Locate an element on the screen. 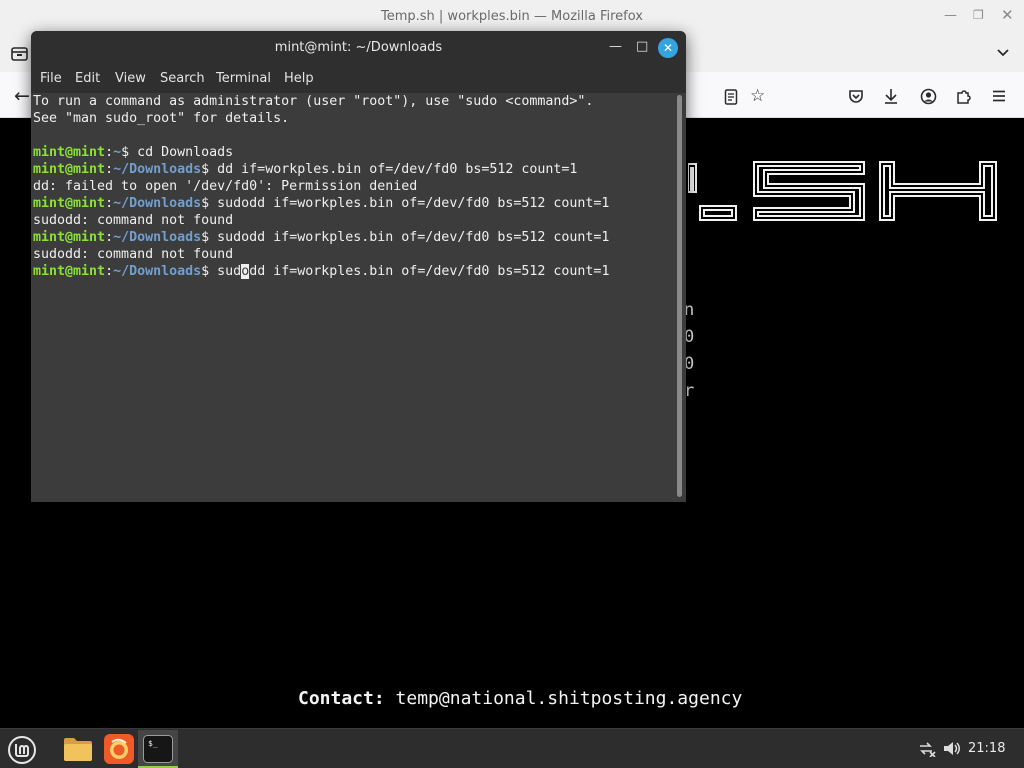  firefox-app-icon is located at coordinates (119, 749).